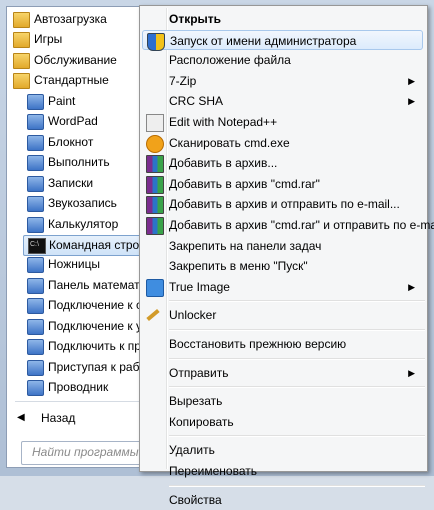 The height and width of the screenshot is (510, 434). What do you see at coordinates (282, 19) in the screenshot?
I see `menu-item-открыть: Открыть` at bounding box center [282, 19].